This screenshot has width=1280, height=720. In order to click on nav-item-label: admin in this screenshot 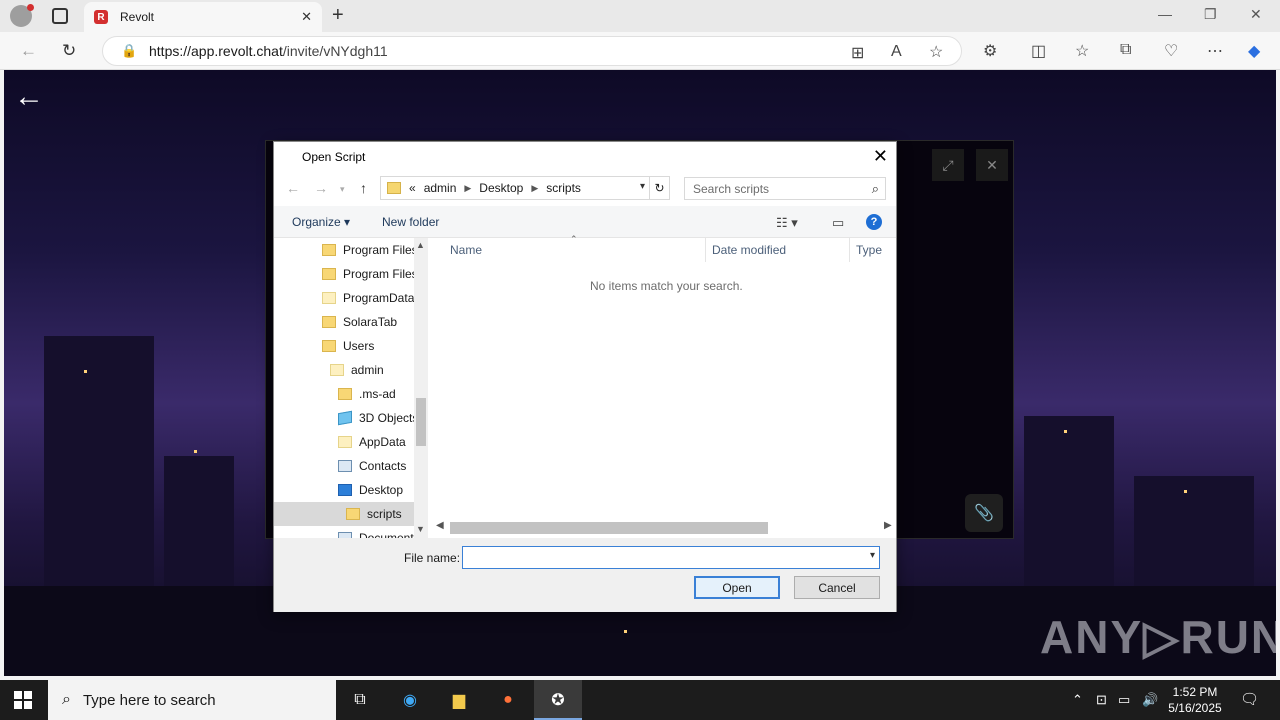, I will do `click(367, 370)`.